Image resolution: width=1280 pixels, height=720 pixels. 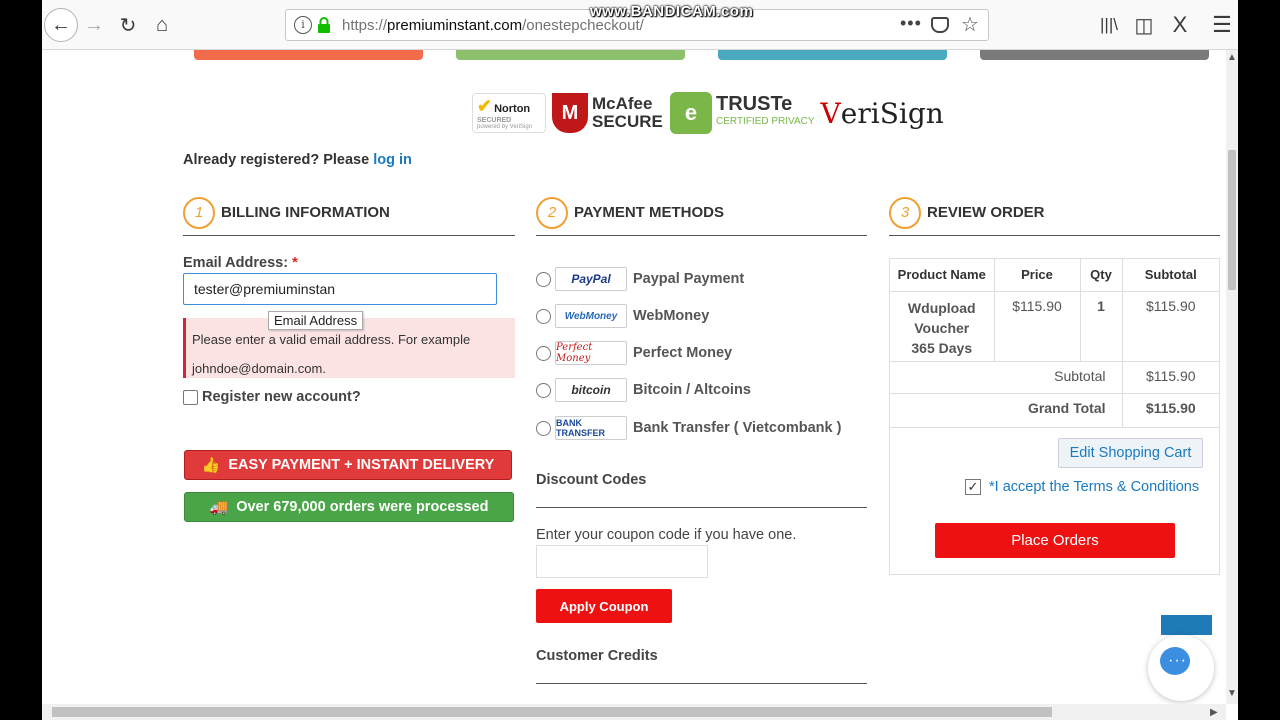 What do you see at coordinates (190, 397) in the screenshot?
I see `register-checkbox` at bounding box center [190, 397].